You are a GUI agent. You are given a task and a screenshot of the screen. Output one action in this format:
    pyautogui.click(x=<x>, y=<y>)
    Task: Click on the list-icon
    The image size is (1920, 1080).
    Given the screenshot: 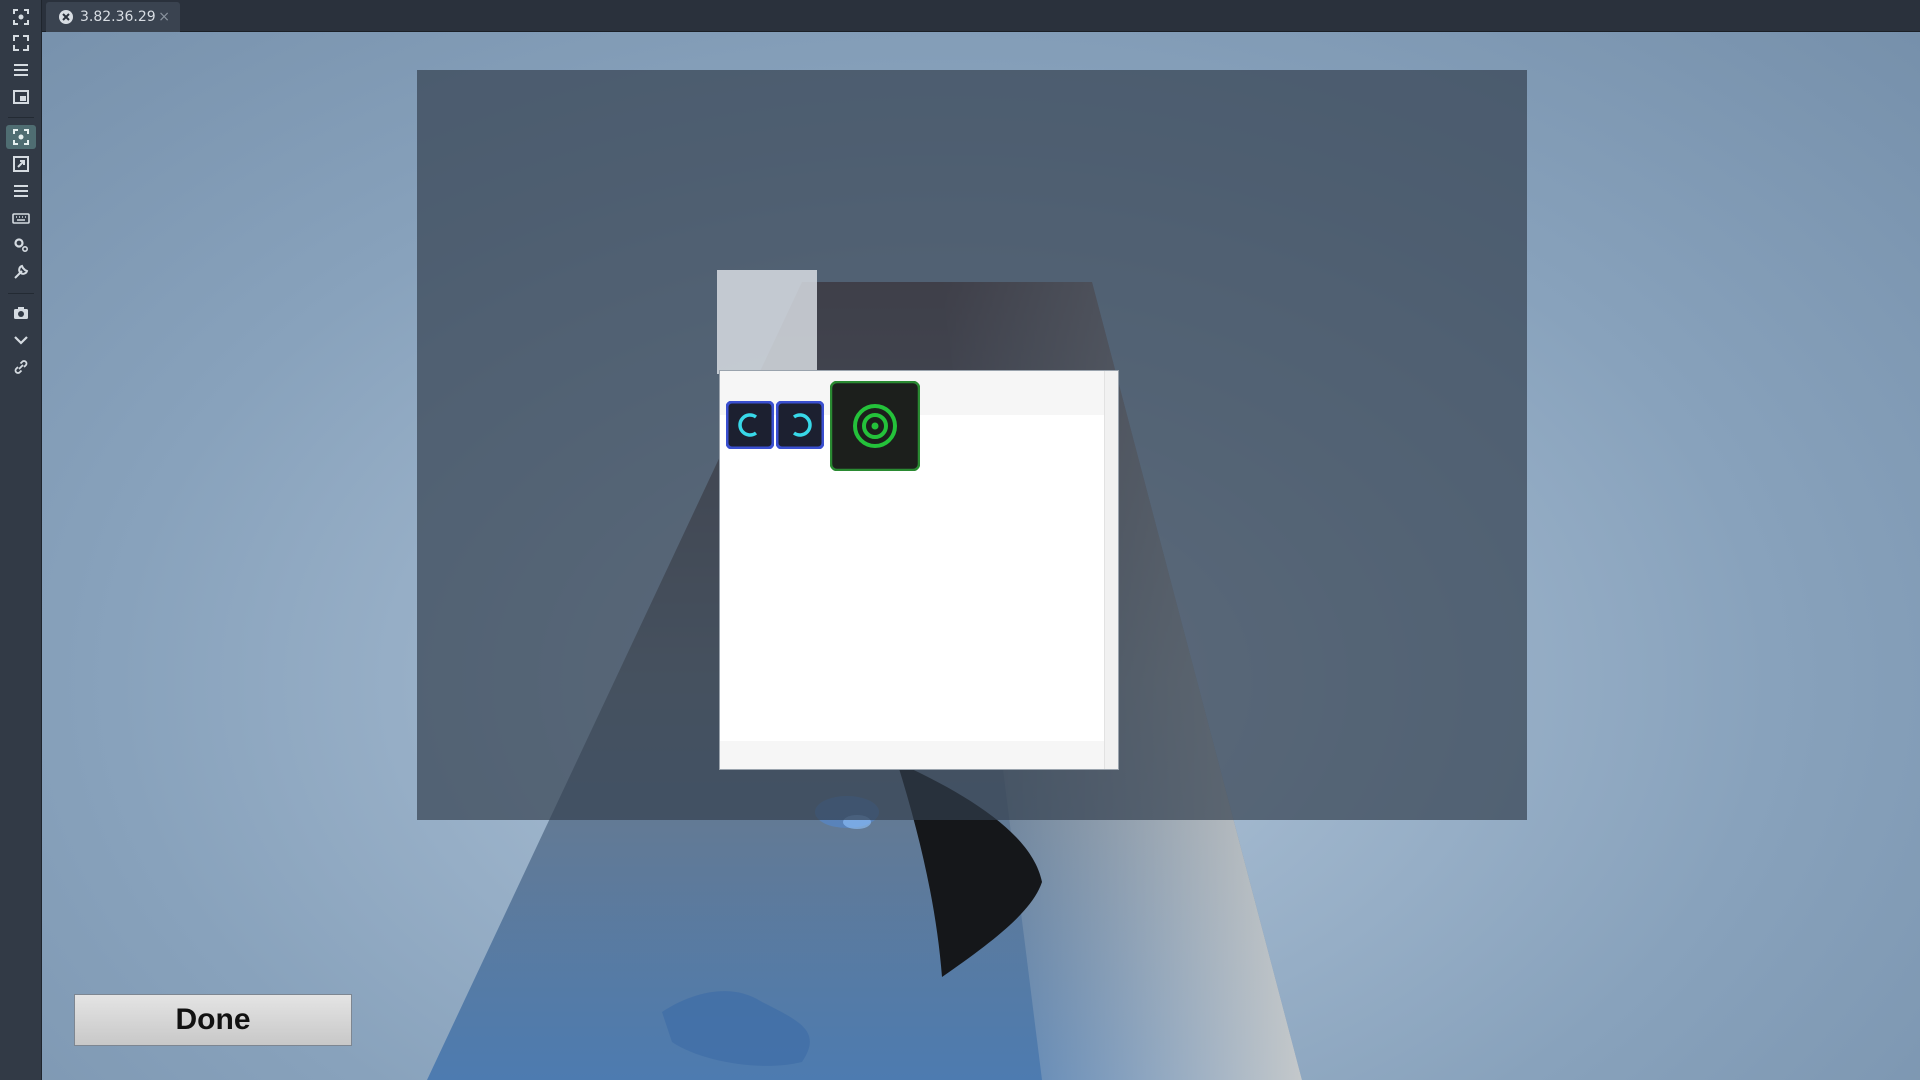 What is the action you would take?
    pyautogui.click(x=21, y=191)
    